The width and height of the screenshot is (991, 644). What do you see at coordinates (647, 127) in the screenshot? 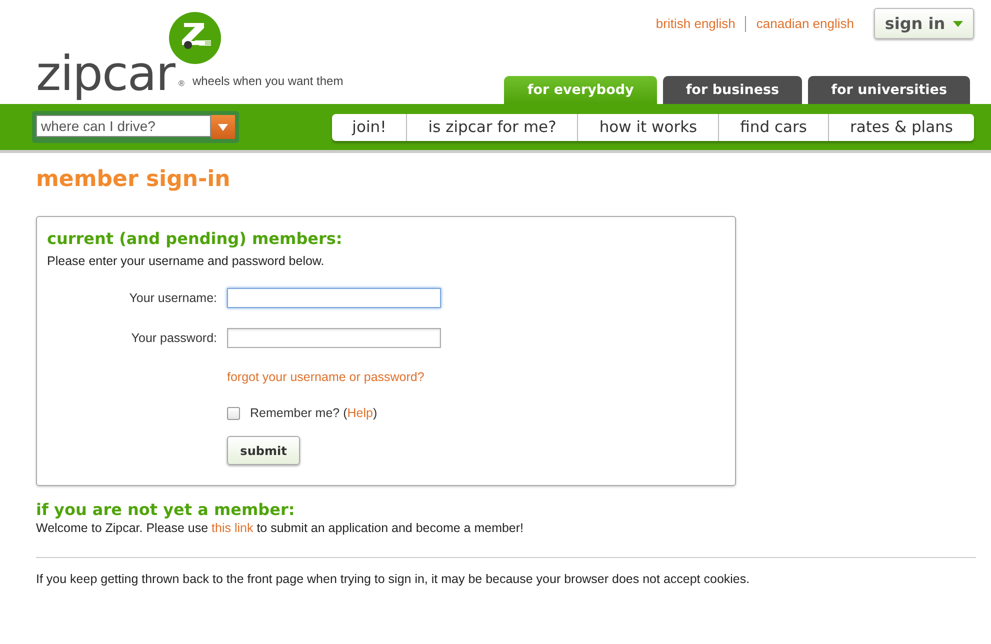
I see `nav-link: how it works` at bounding box center [647, 127].